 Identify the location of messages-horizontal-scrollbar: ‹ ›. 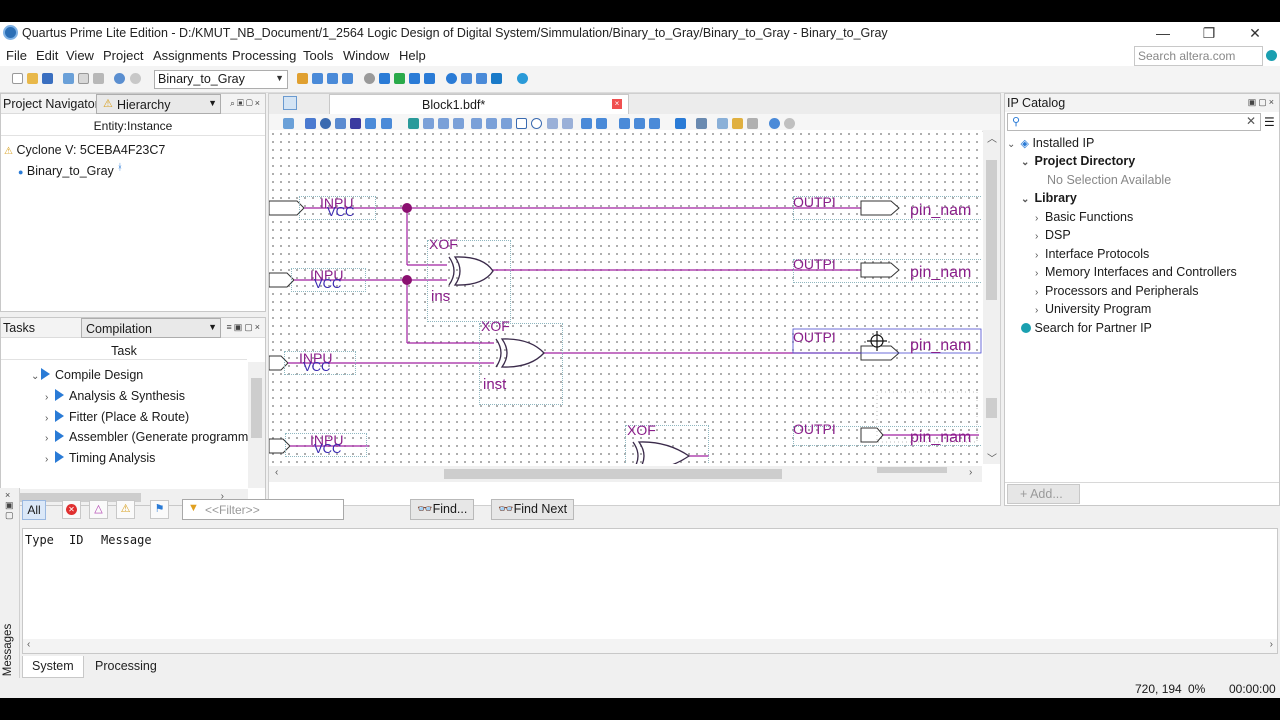
(650, 646).